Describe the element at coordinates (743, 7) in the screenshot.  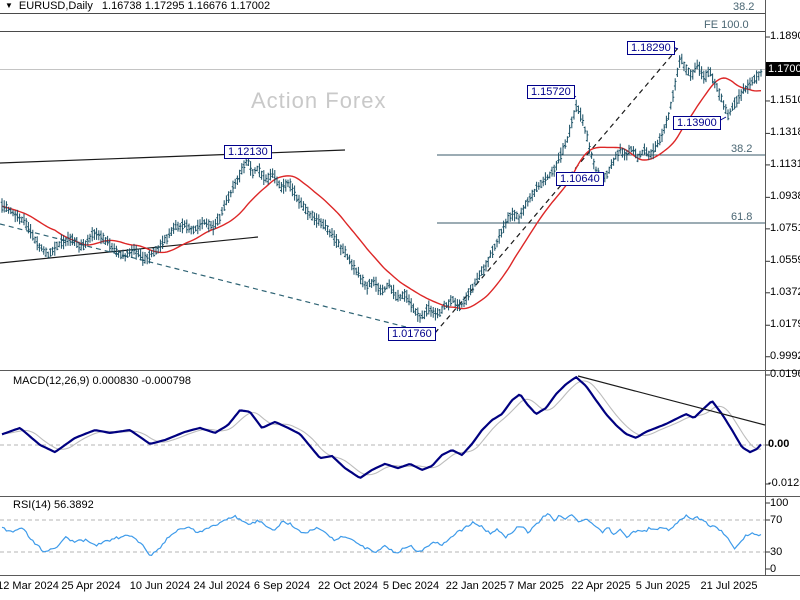
I see `fib-extension-382-label: 38.2` at that location.